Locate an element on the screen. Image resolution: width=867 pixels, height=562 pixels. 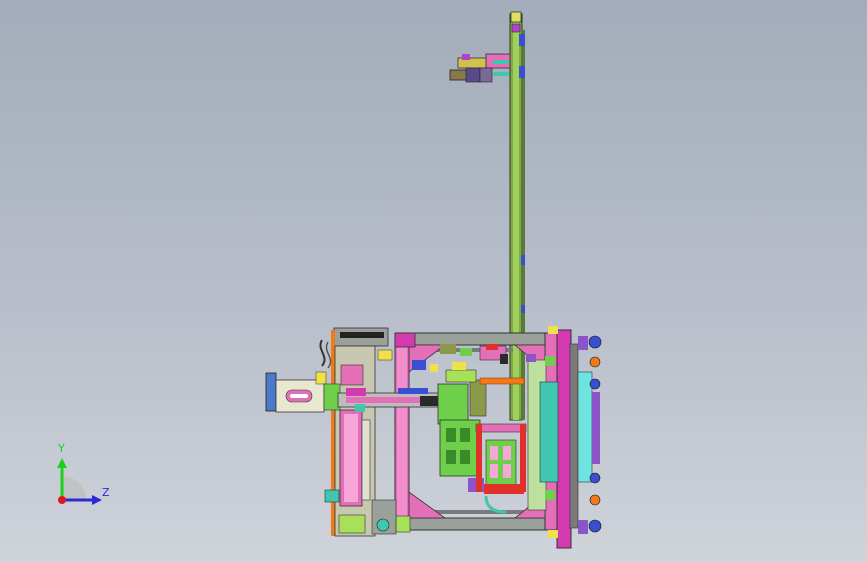
left-cylinder-assembly is located at coordinates (358, 432).